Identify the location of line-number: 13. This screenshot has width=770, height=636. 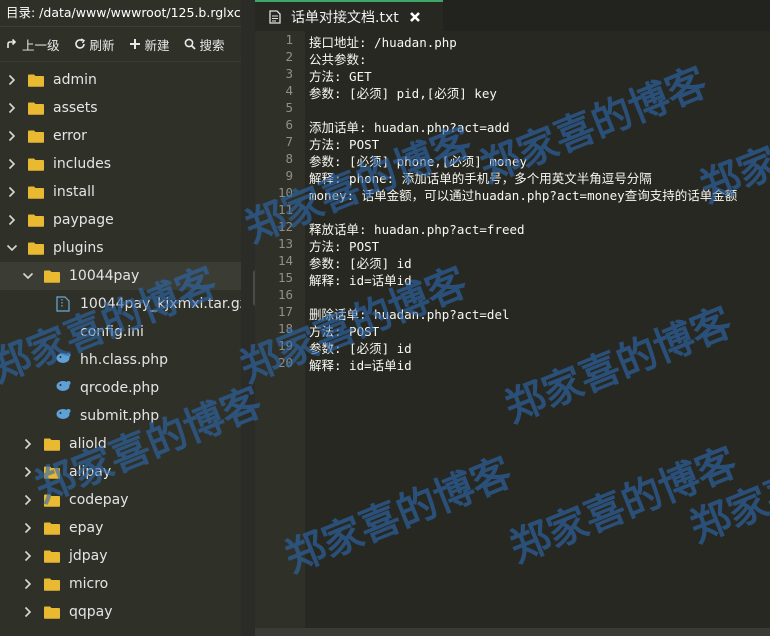
(285, 243).